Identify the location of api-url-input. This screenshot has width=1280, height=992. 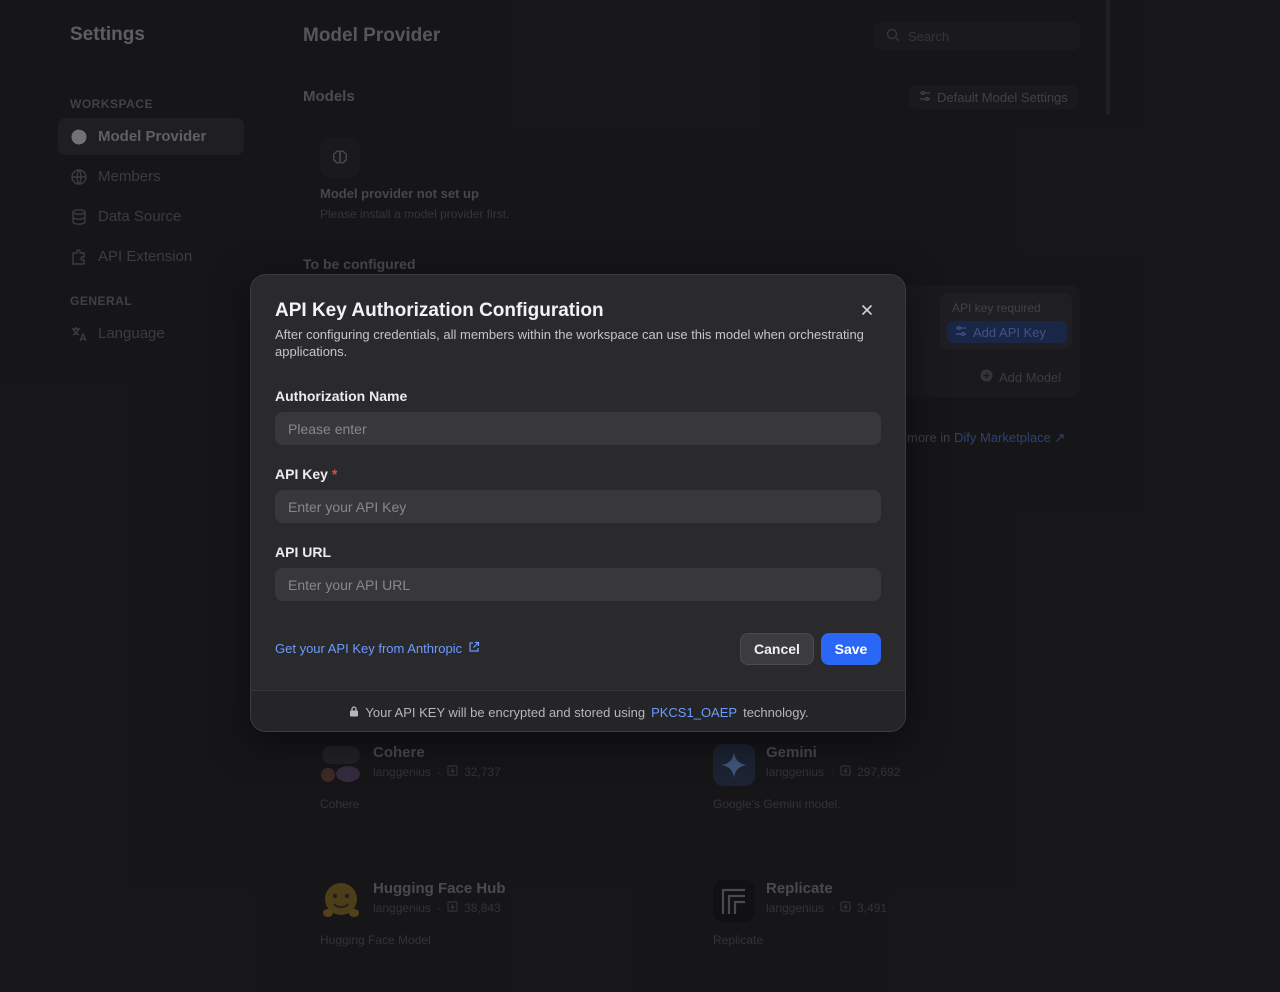
(578, 584).